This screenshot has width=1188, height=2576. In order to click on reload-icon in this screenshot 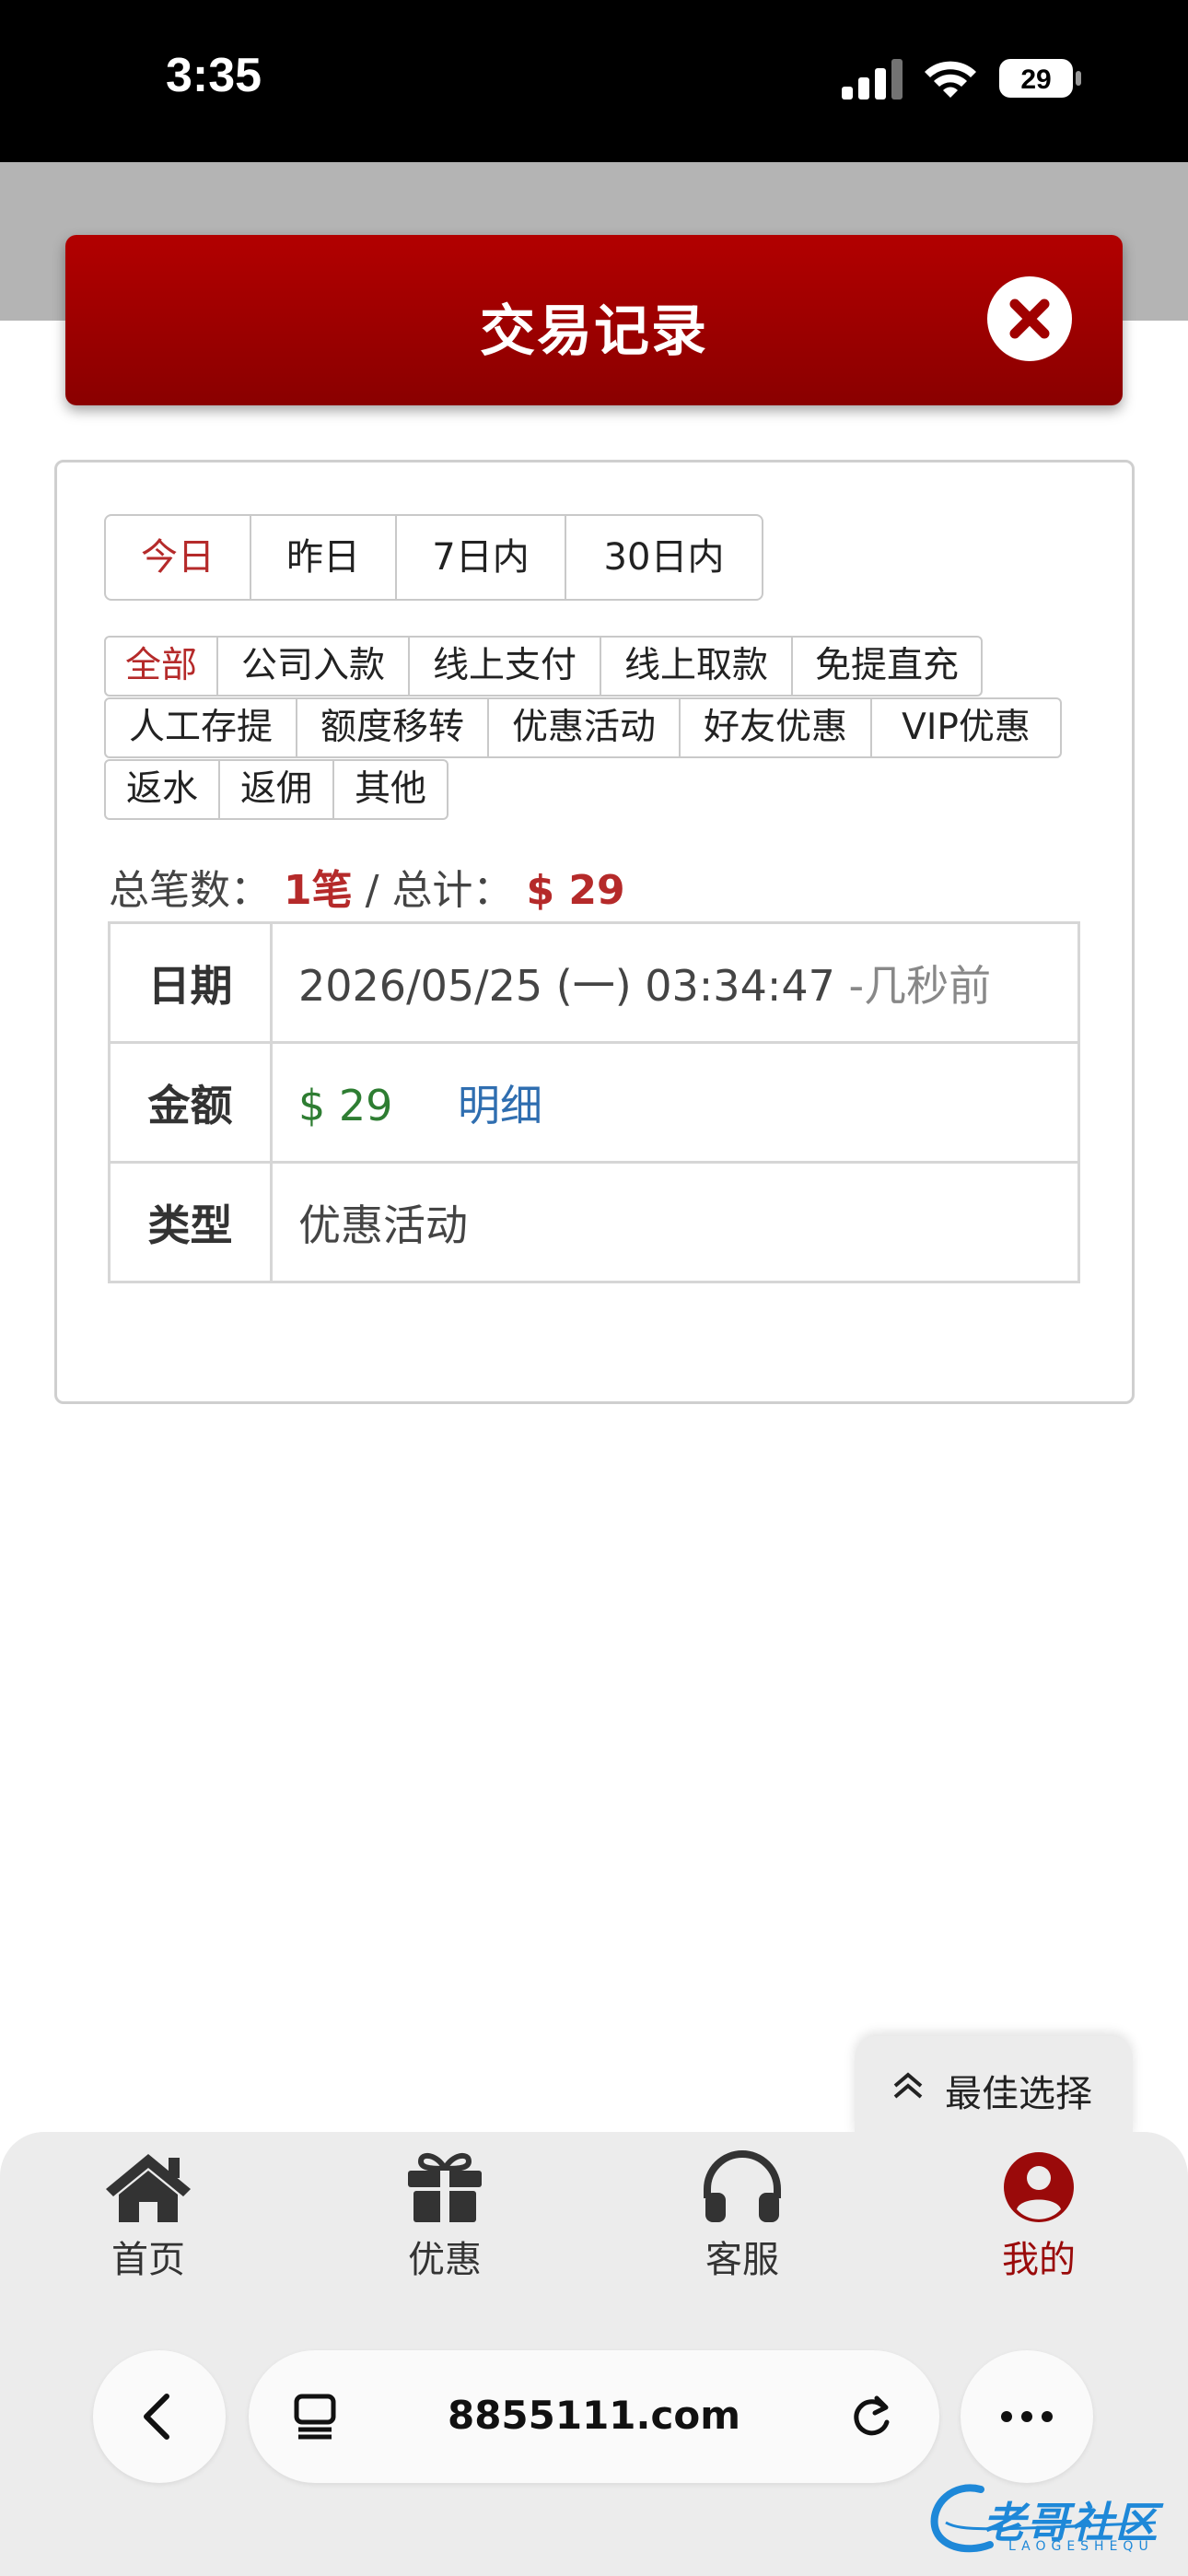, I will do `click(871, 2417)`.